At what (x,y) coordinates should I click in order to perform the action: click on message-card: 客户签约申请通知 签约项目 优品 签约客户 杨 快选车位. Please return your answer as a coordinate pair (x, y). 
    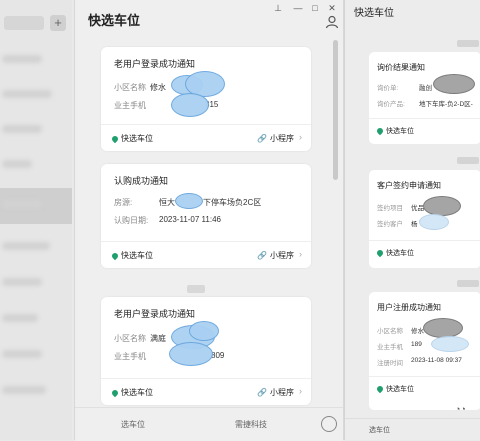
    Looking at the image, I should click on (424, 219).